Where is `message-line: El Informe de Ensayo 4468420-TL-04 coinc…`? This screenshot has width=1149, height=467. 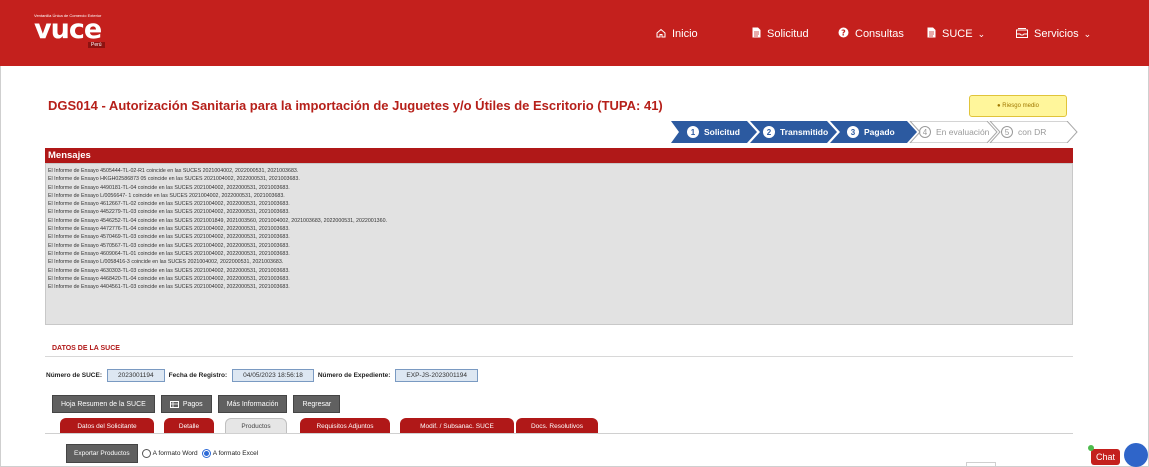
message-line: El Informe de Ensayo 4468420-TL-04 coinc… is located at coordinates (169, 278).